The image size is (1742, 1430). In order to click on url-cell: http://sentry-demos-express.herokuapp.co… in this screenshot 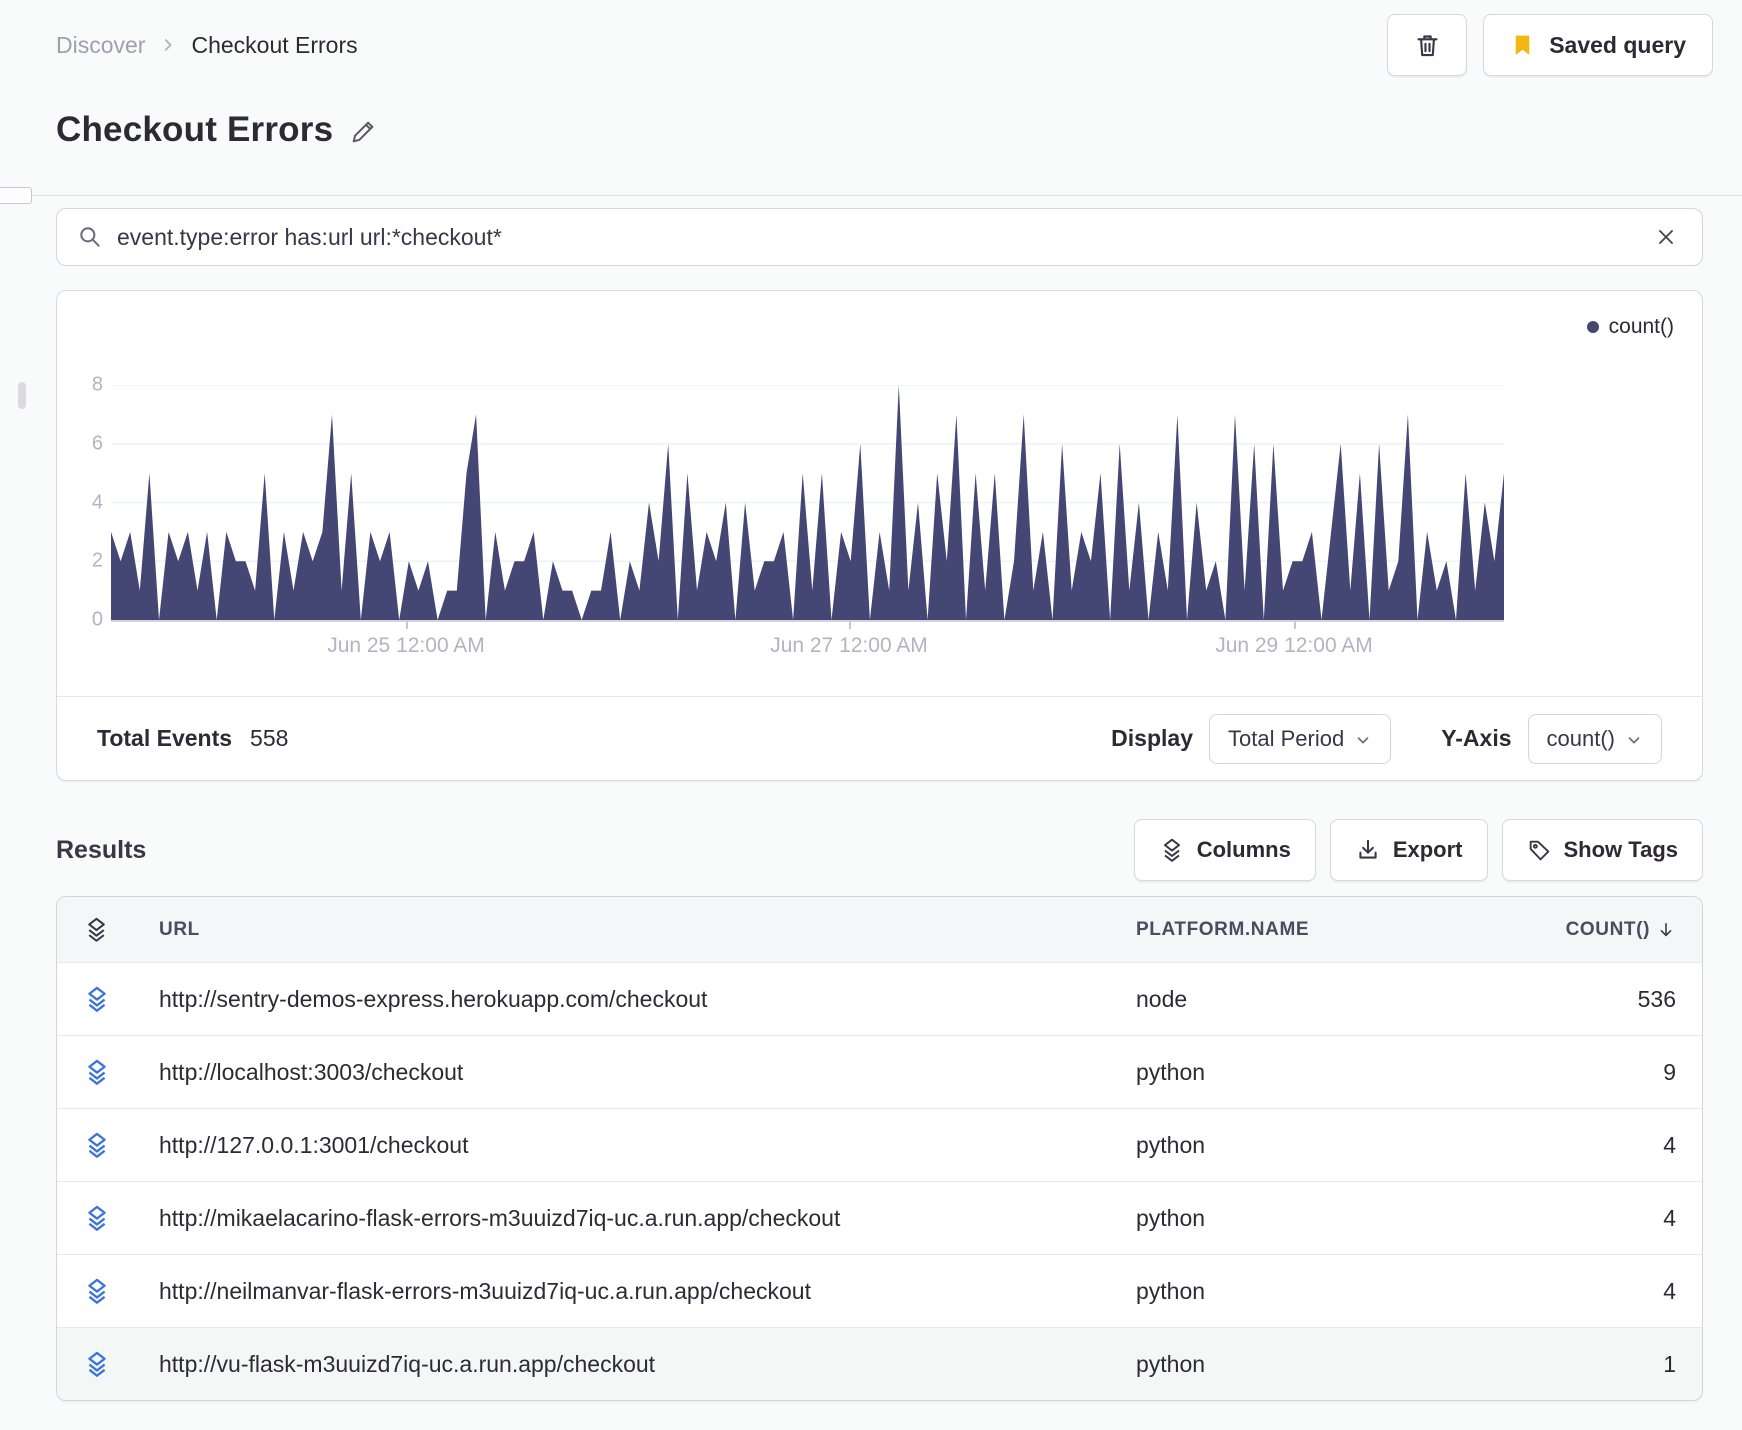, I will do `click(433, 998)`.